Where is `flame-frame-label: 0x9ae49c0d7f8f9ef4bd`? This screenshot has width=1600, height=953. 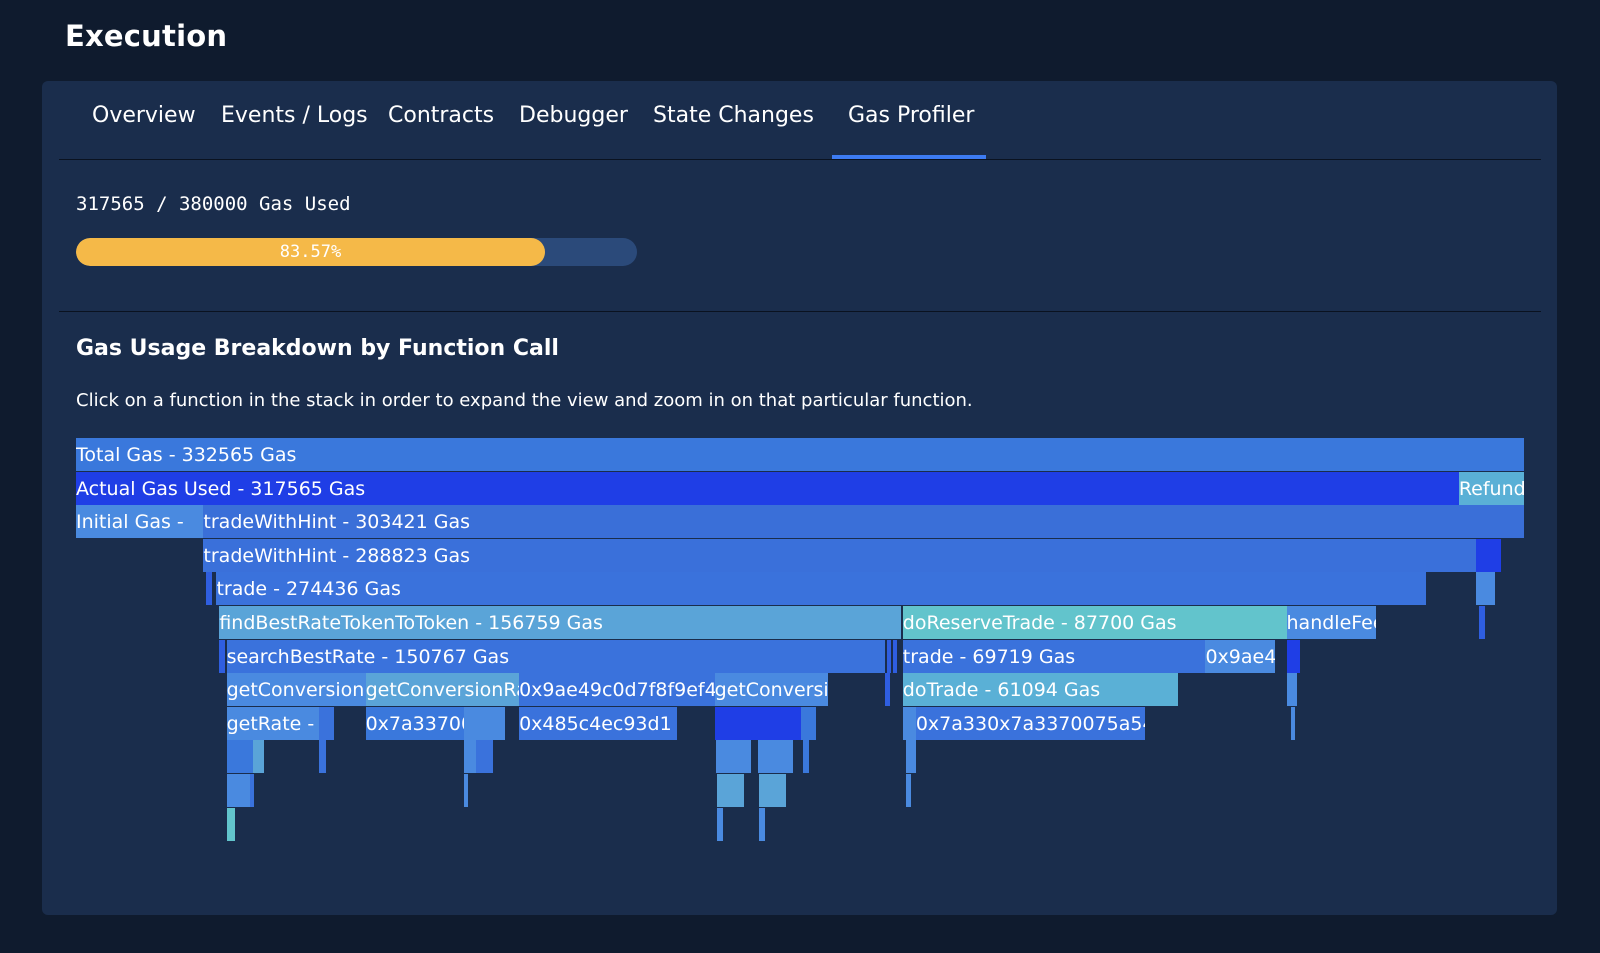
flame-frame-label: 0x9ae49c0d7f8f9ef4bd is located at coordinates (617, 690).